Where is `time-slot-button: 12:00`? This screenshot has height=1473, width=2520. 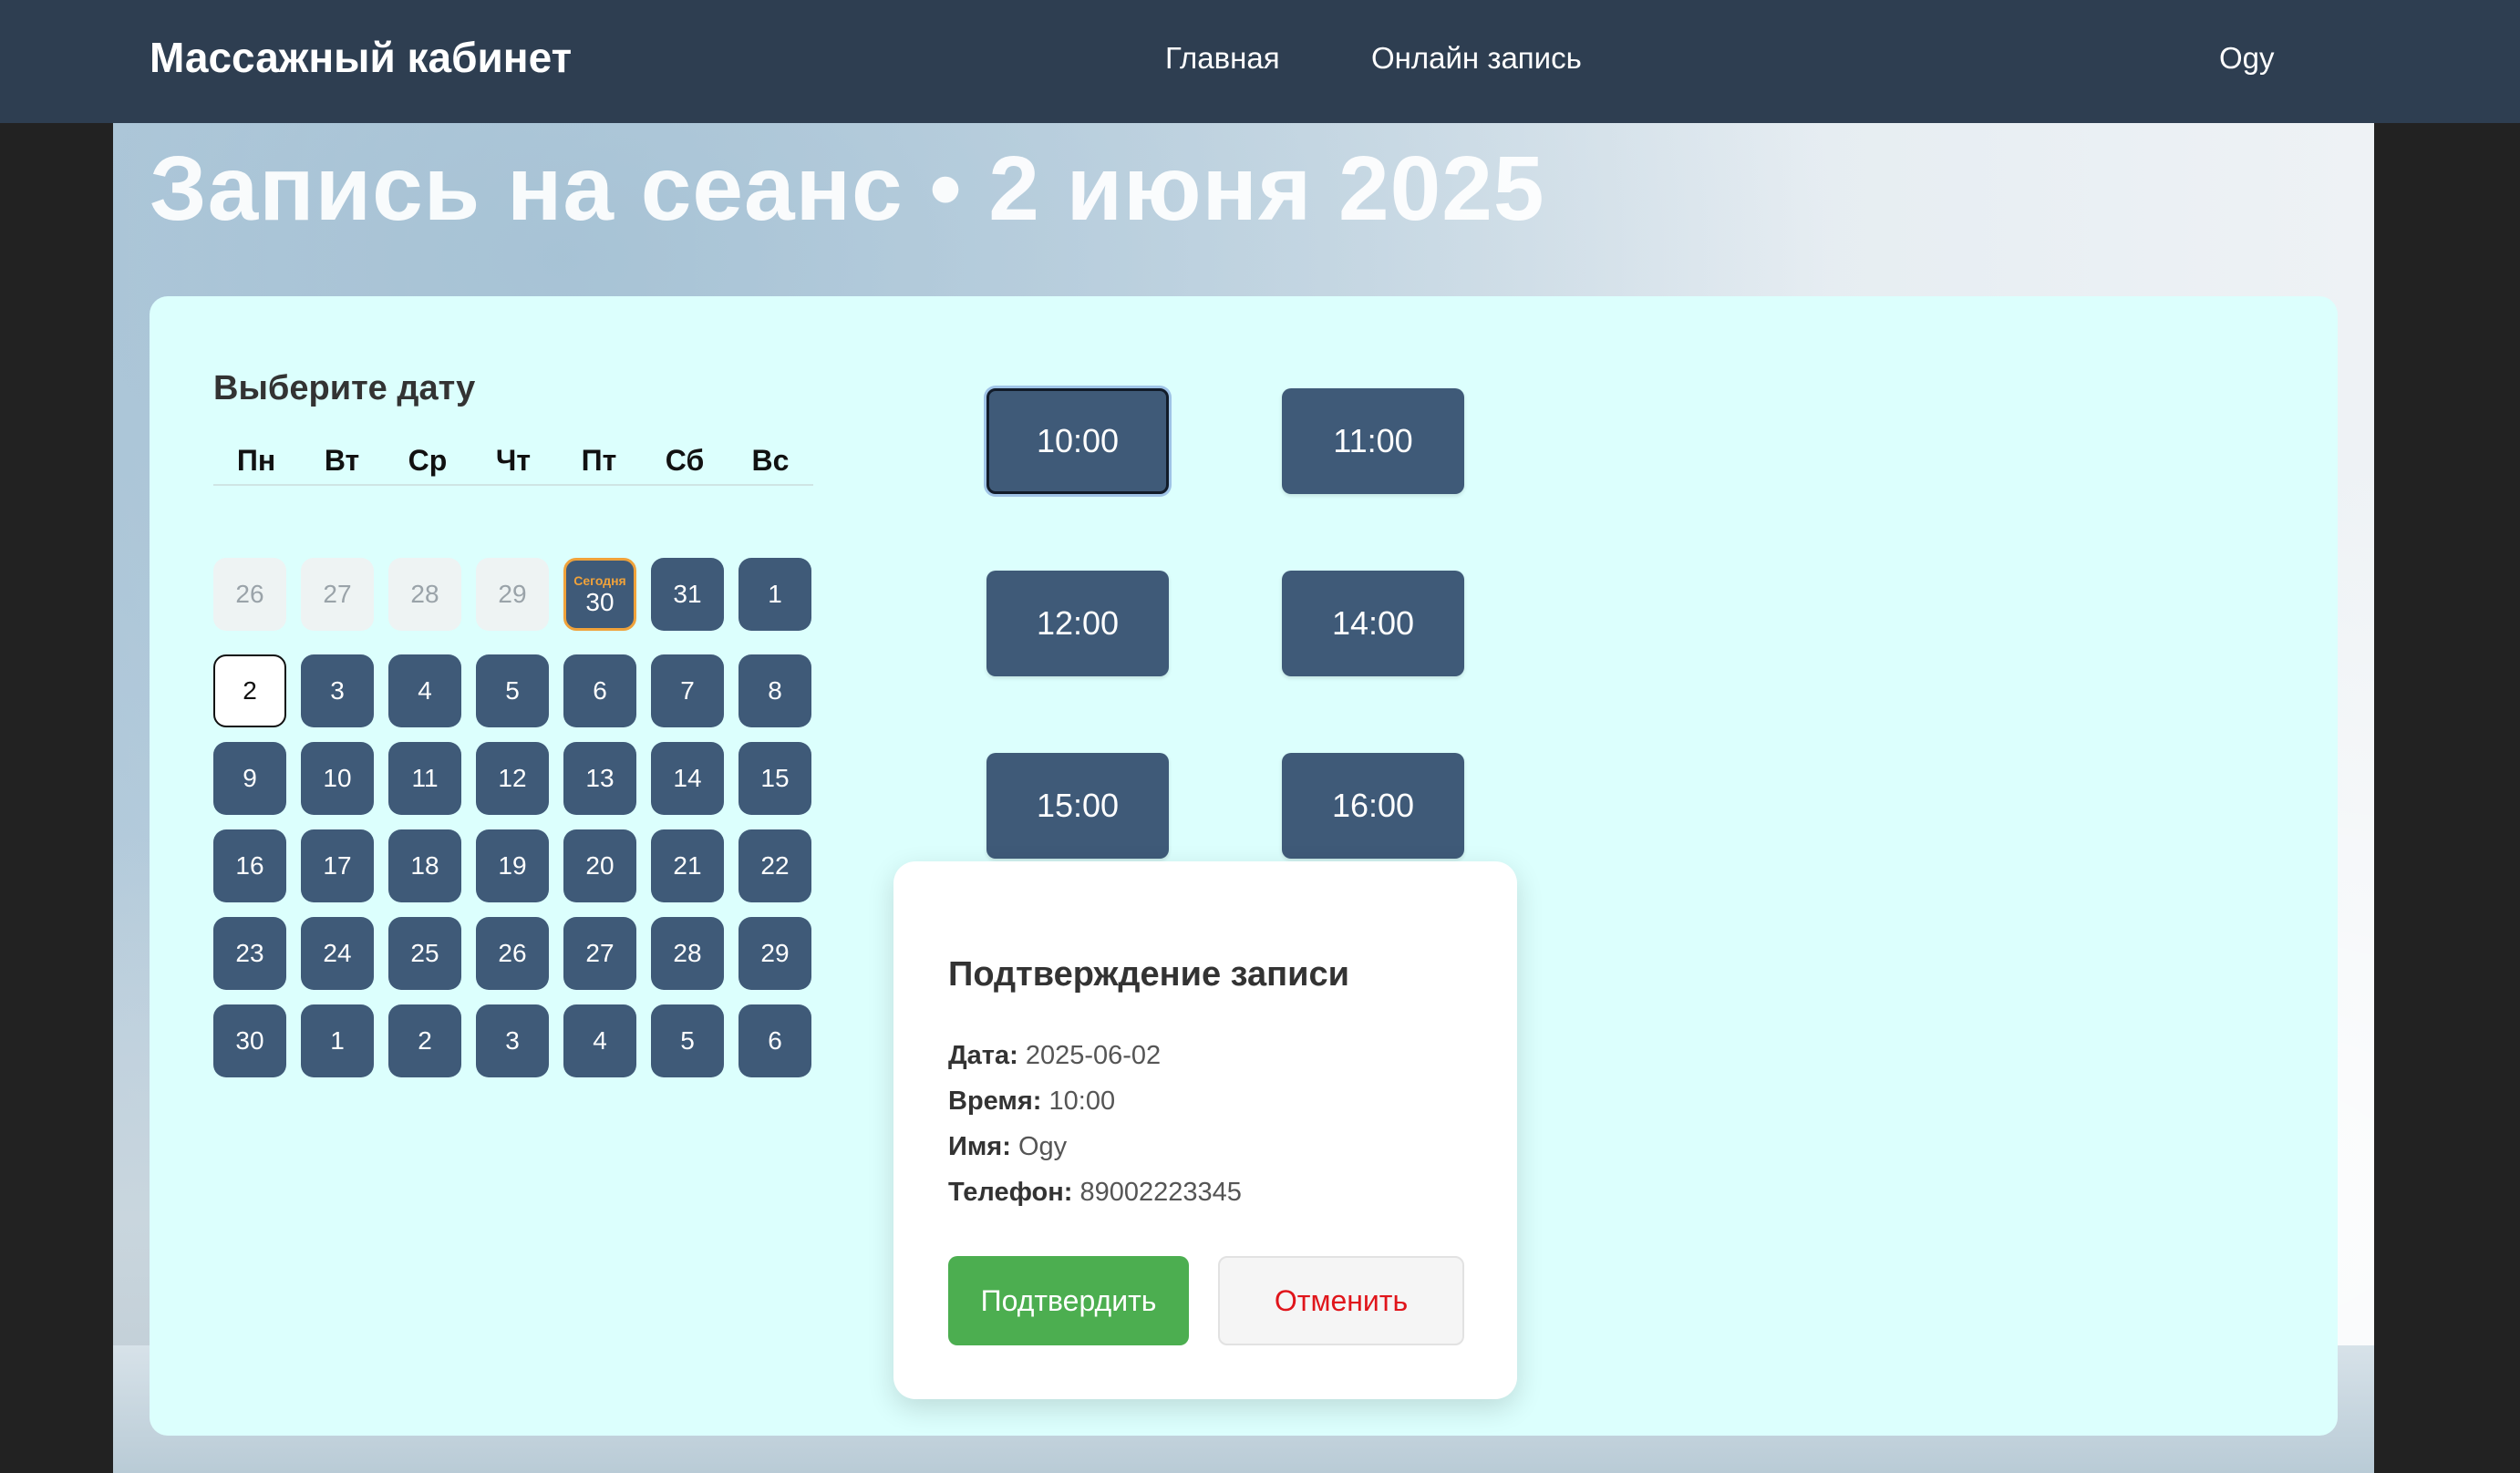 time-slot-button: 12:00 is located at coordinates (1078, 623).